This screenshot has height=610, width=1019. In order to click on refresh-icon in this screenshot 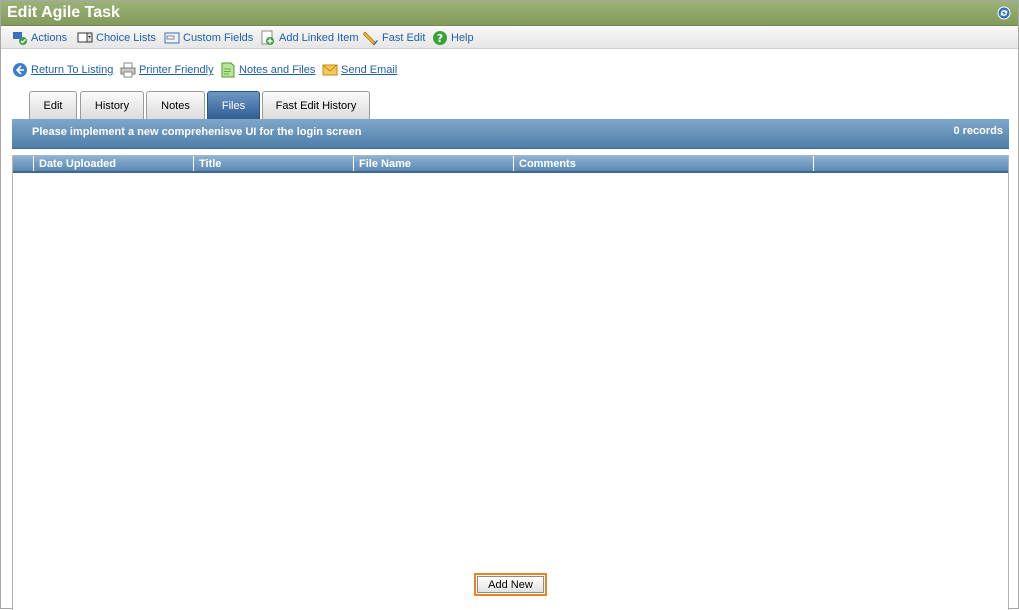, I will do `click(1004, 13)`.